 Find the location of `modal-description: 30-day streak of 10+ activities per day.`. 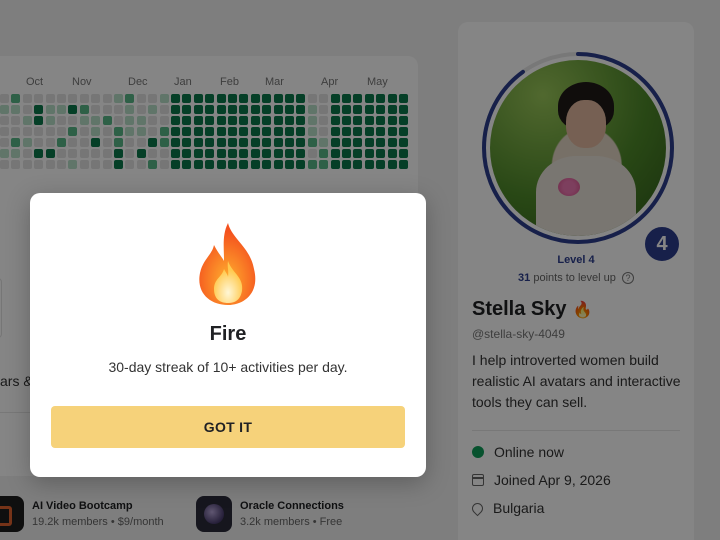

modal-description: 30-day streak of 10+ activities per day. is located at coordinates (228, 367).